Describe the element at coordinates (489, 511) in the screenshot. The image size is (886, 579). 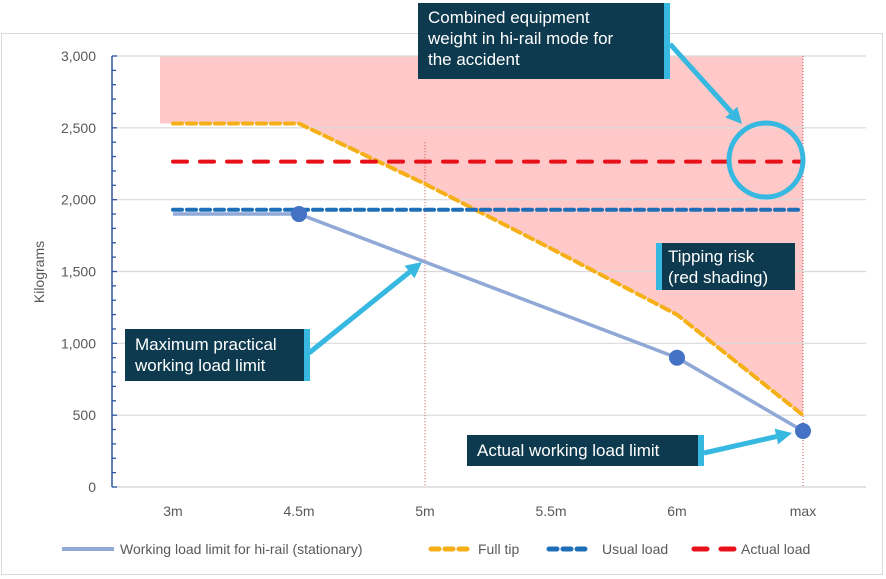
I see `x-tick-labels: 3m 4.5m 5m 5.5m 6m max` at that location.